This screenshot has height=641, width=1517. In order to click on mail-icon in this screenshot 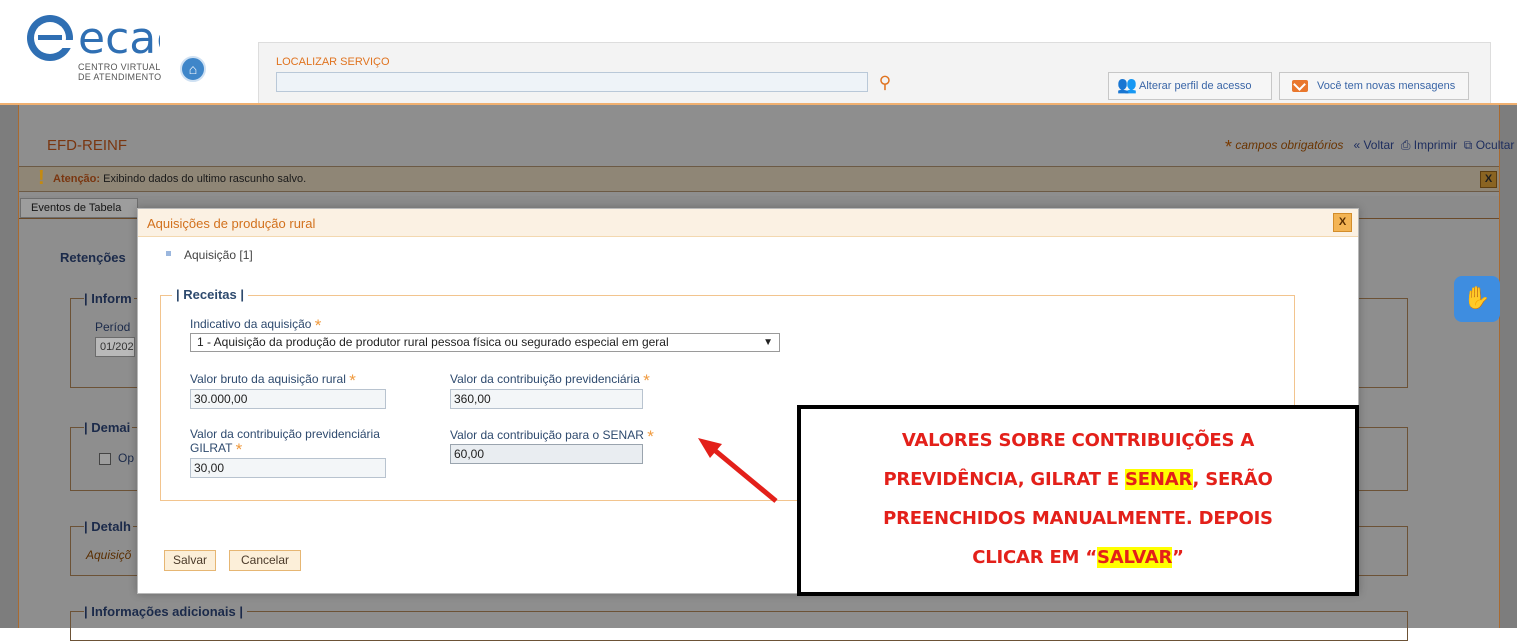, I will do `click(1300, 86)`.